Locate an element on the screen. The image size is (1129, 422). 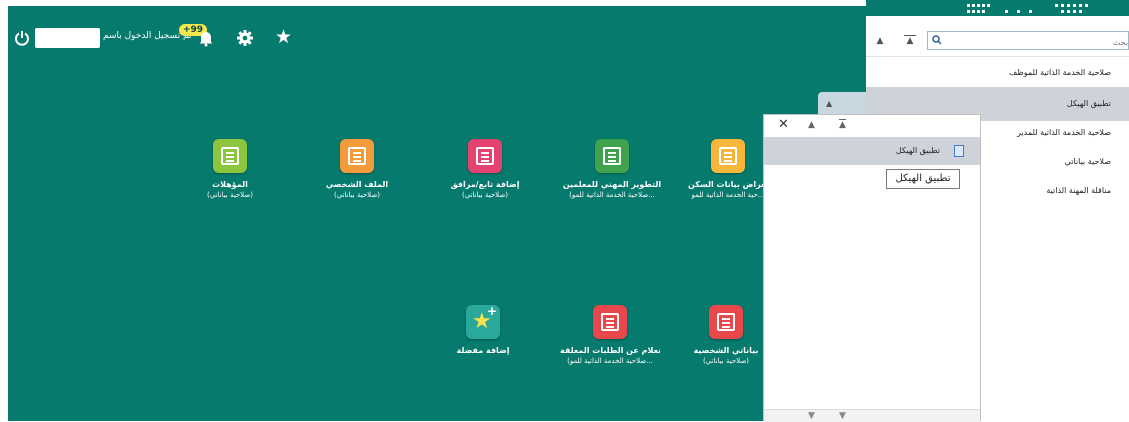
gear-icon is located at coordinates (245, 38).